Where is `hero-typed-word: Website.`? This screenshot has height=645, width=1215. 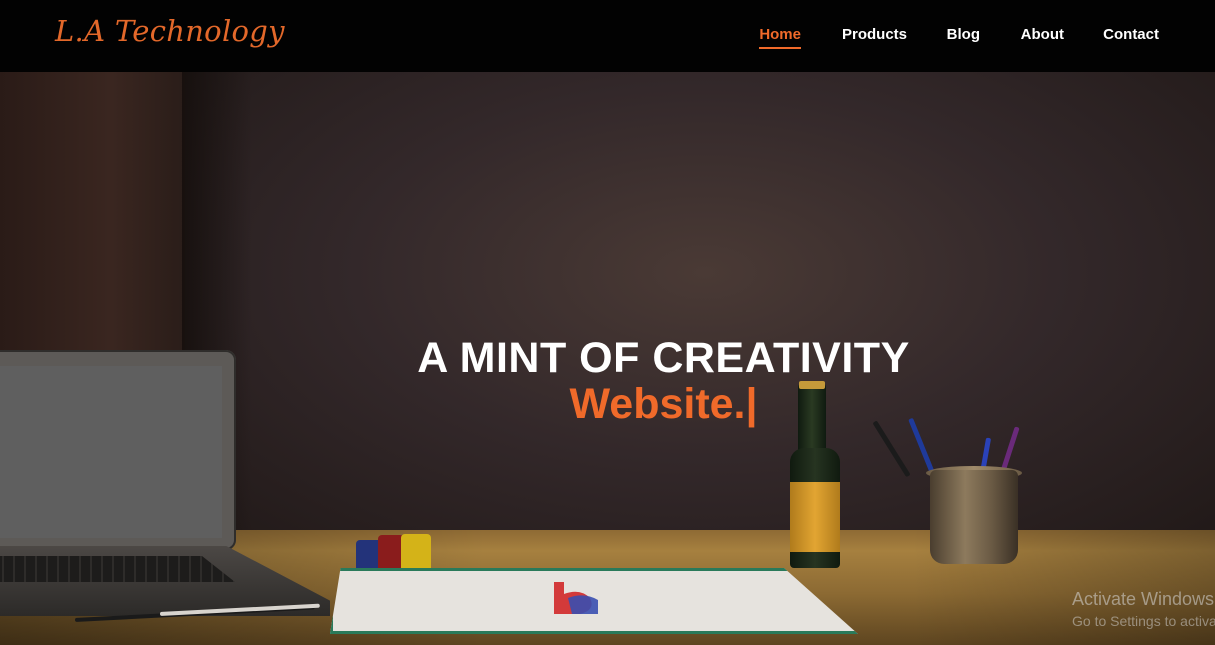 hero-typed-word: Website. is located at coordinates (657, 404).